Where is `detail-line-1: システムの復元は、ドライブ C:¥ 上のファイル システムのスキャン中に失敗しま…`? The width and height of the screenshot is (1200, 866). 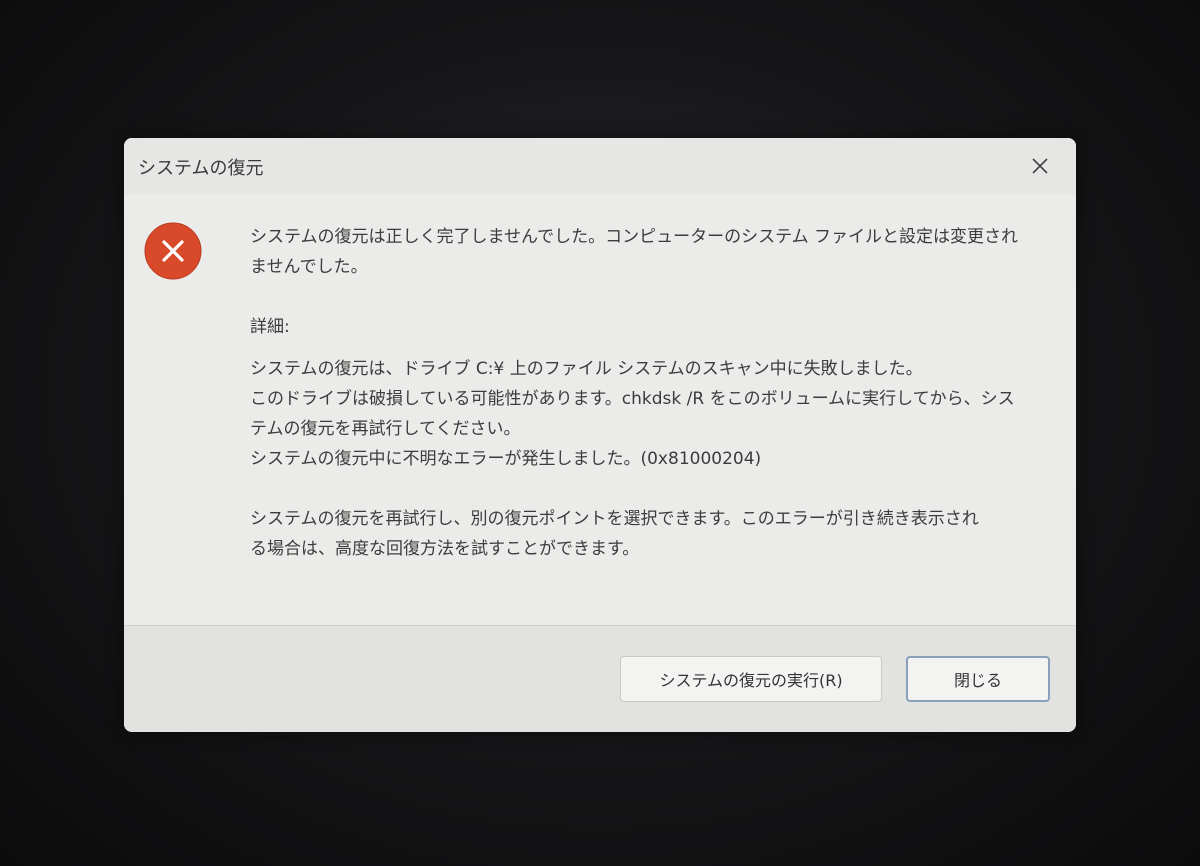 detail-line-1: システムの復元は、ドライブ C:¥ 上のファイル システムのスキャン中に失敗しま… is located at coordinates (586, 369).